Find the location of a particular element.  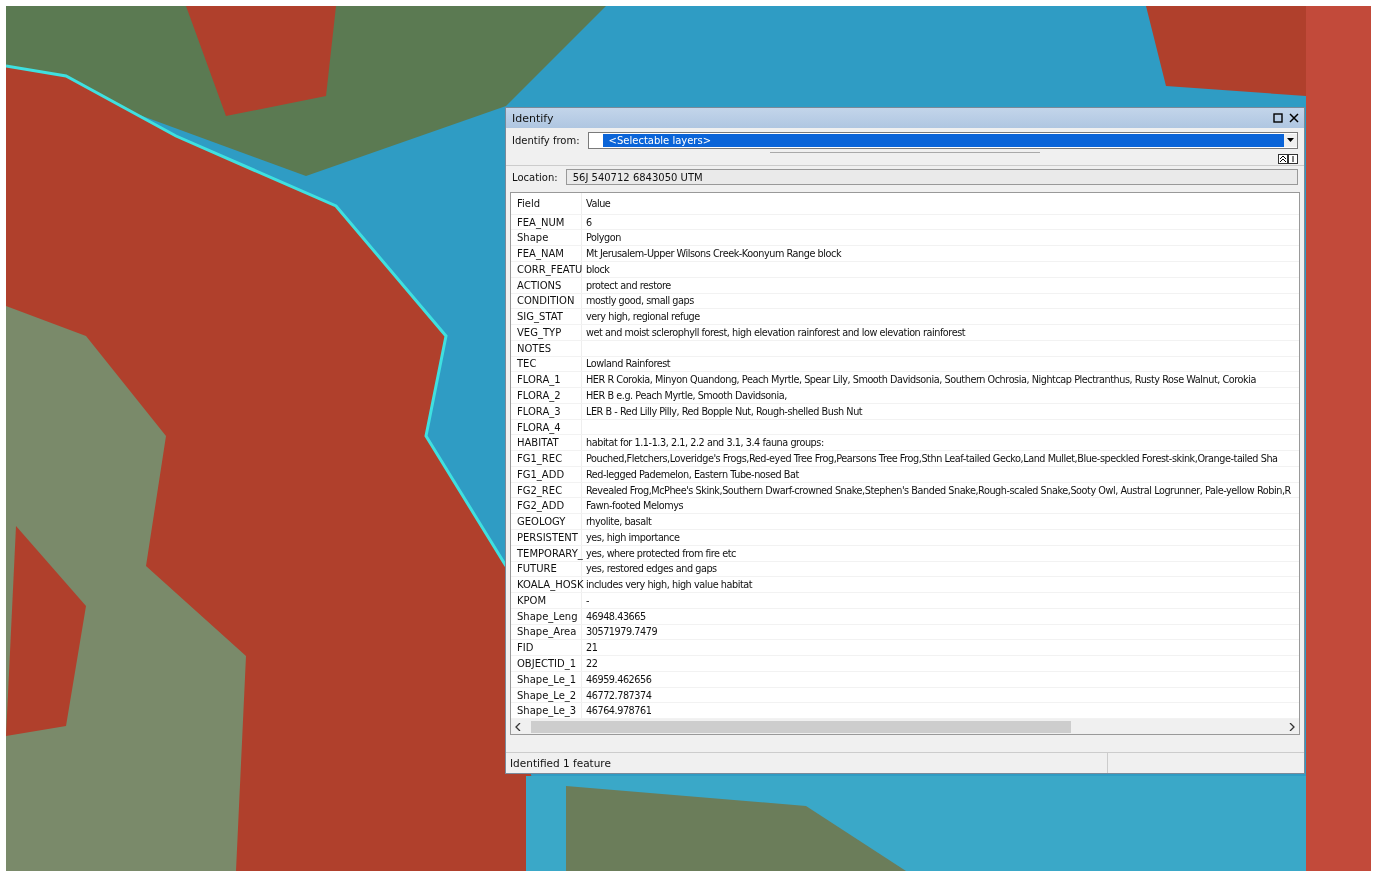

field-cell: HABITAT is located at coordinates (546, 443).